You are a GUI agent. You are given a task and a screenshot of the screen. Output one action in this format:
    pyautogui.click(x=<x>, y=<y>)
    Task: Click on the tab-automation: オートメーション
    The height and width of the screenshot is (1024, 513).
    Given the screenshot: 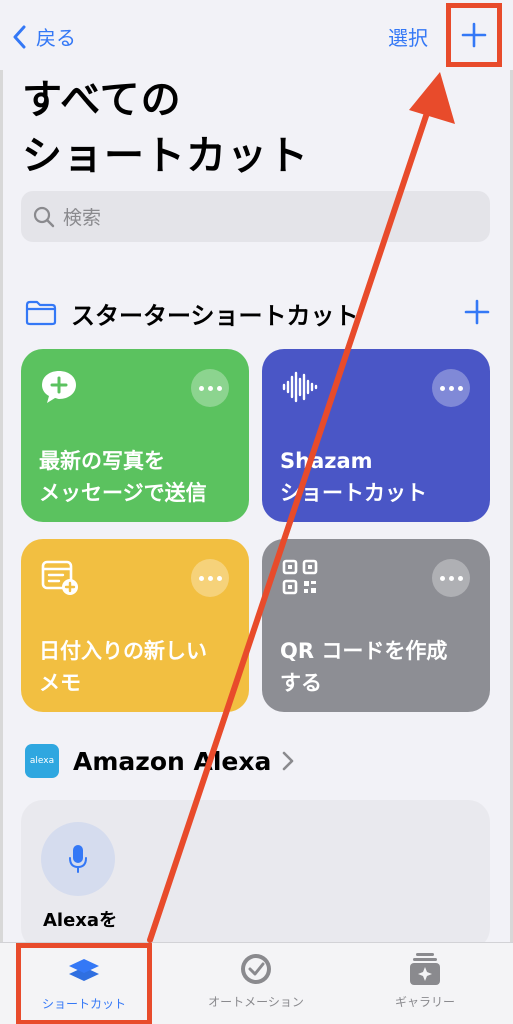 What is the action you would take?
    pyautogui.click(x=256, y=980)
    